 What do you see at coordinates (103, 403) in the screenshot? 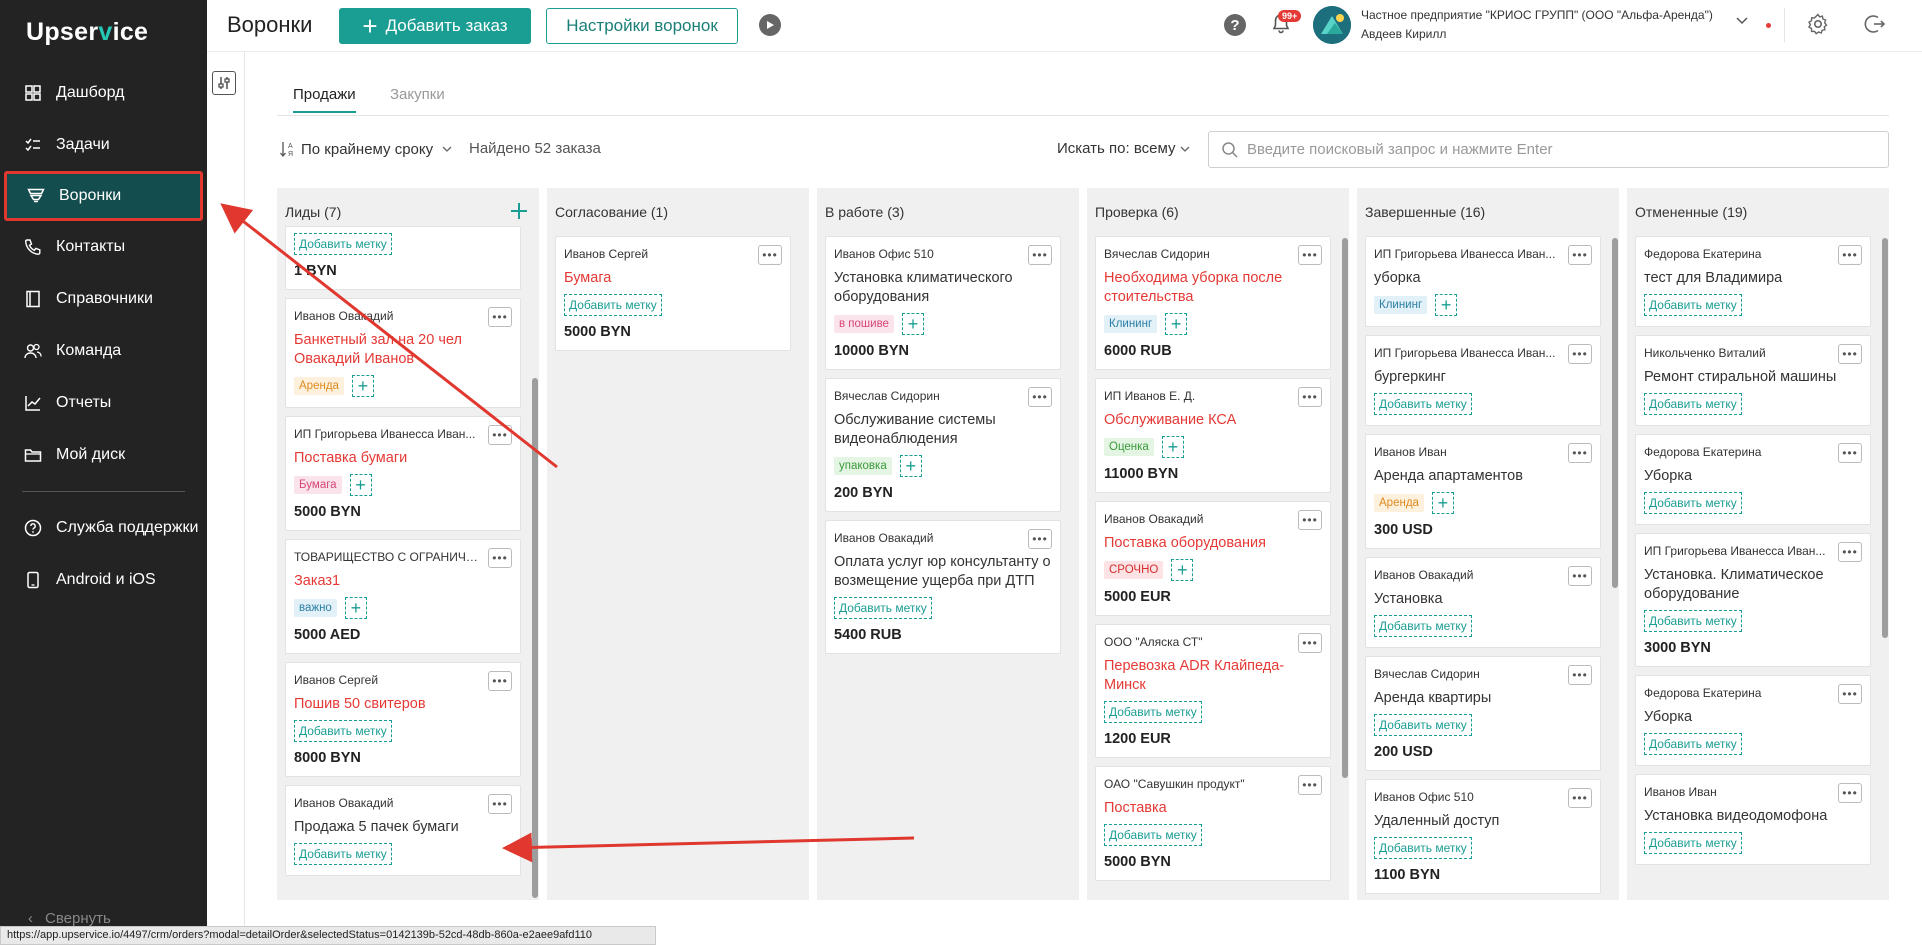
I see `sidebar-item-chart: Отчеты` at bounding box center [103, 403].